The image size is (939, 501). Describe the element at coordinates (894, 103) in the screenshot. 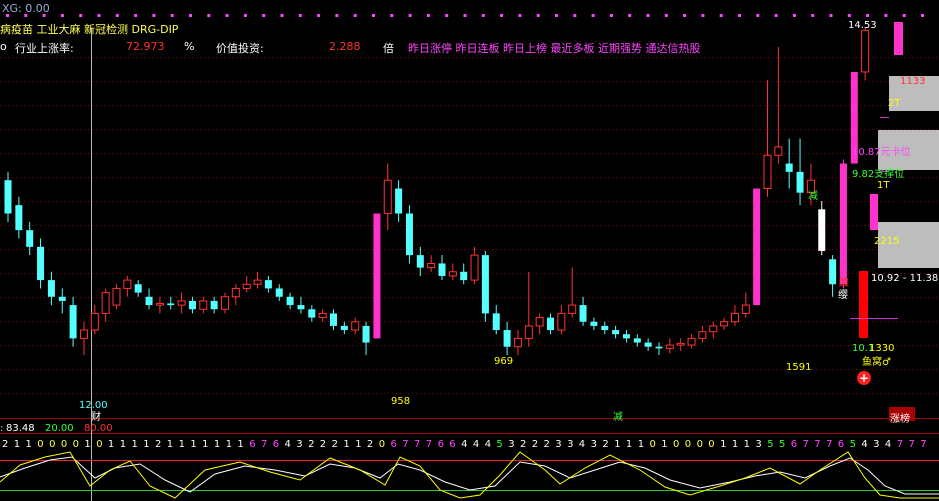

I see `label-2t: 2T` at that location.